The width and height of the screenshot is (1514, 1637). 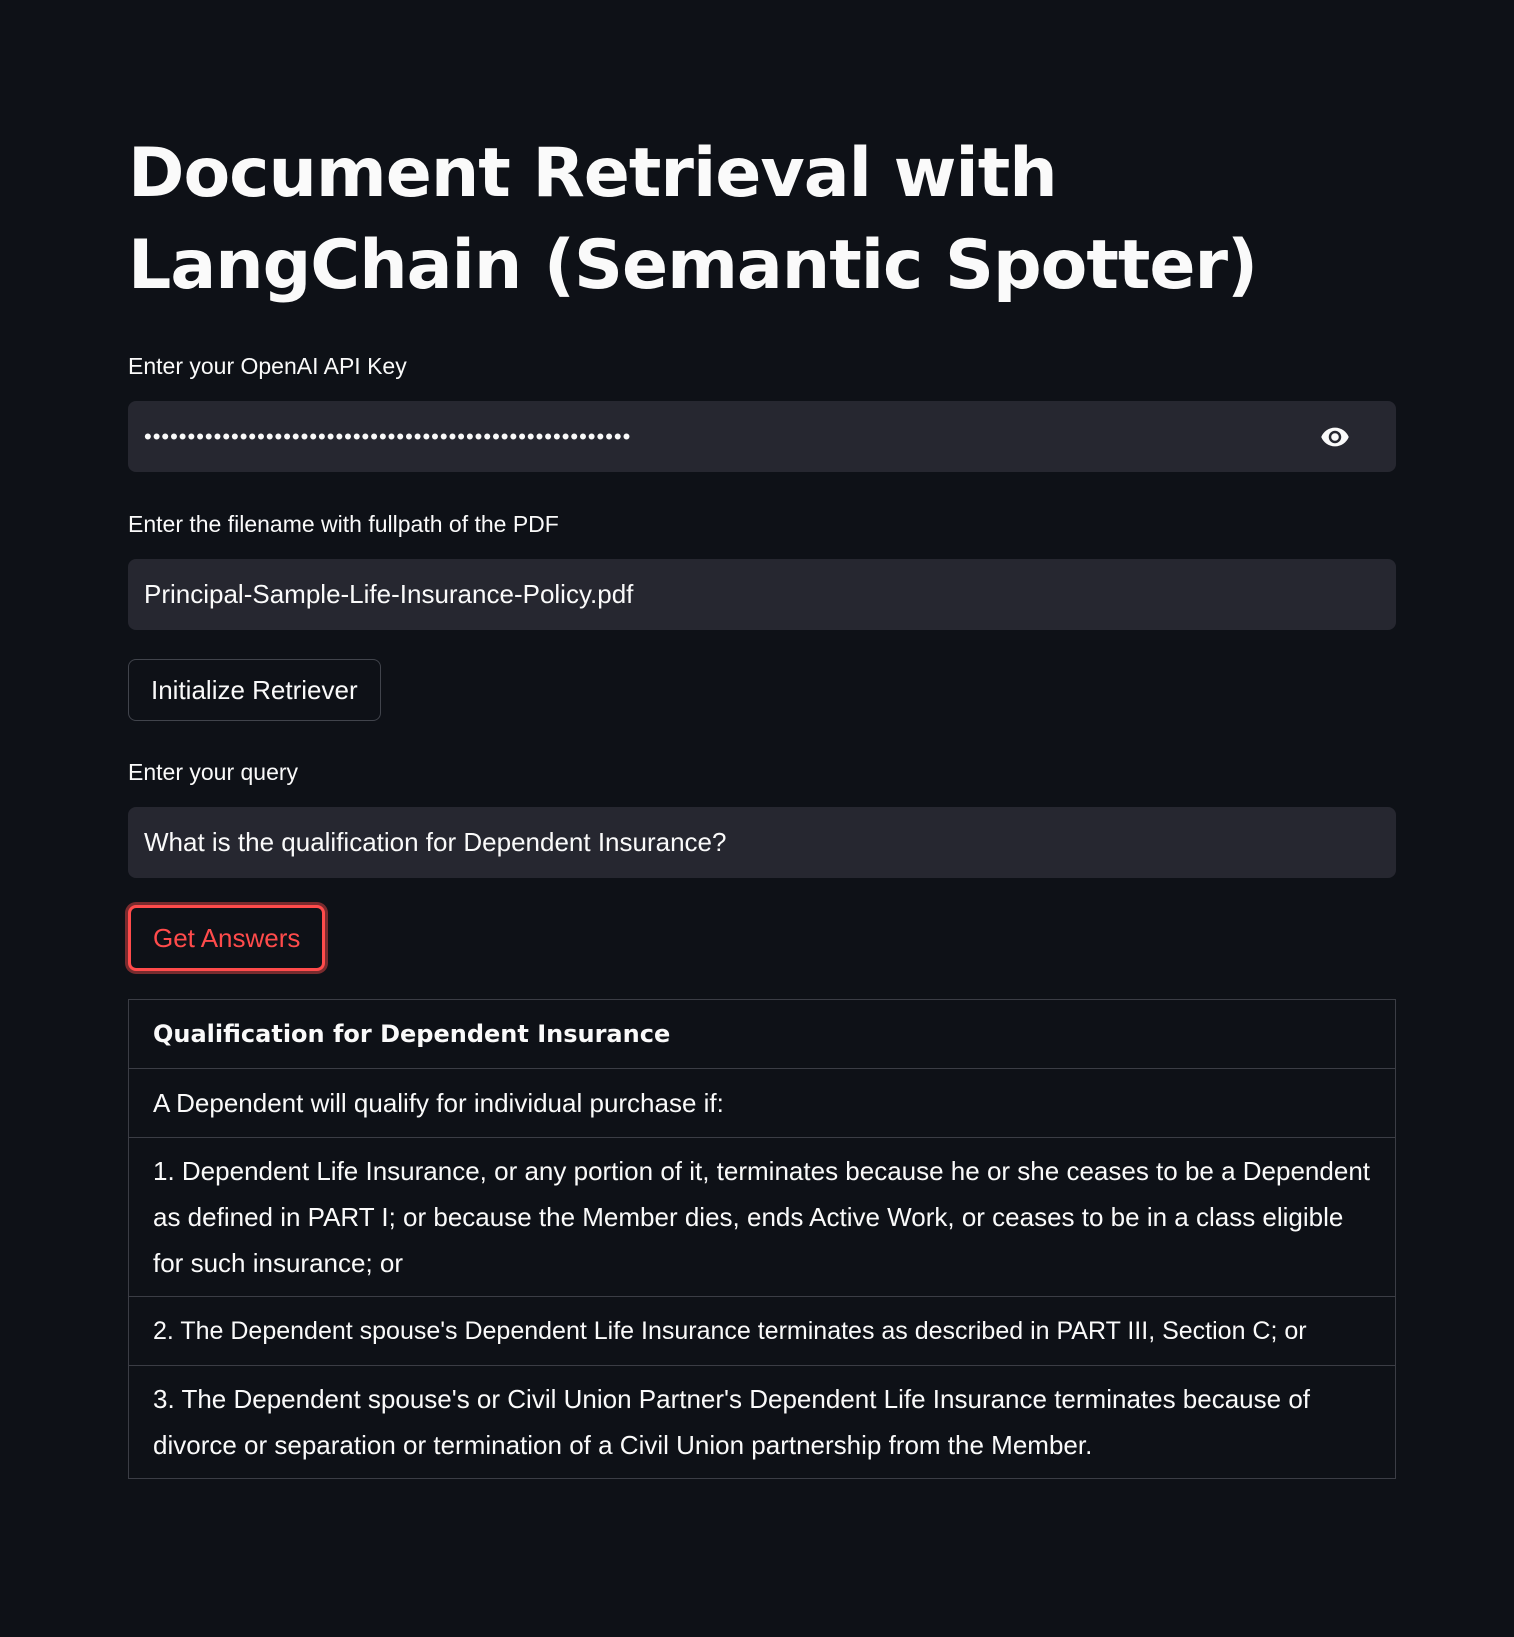 I want to click on initialize-retriever-button: Initialize Retriever, so click(x=254, y=690).